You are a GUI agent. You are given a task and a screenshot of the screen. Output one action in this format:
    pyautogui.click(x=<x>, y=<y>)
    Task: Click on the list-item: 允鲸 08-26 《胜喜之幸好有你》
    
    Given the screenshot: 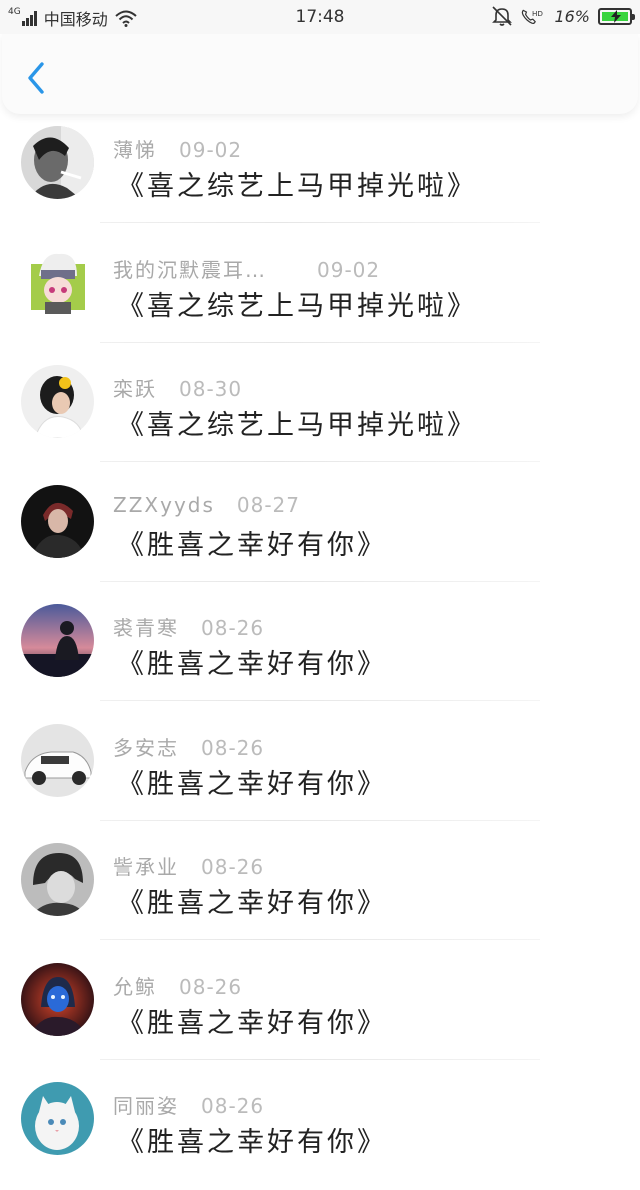 What is the action you would take?
    pyautogui.click(x=320, y=1011)
    